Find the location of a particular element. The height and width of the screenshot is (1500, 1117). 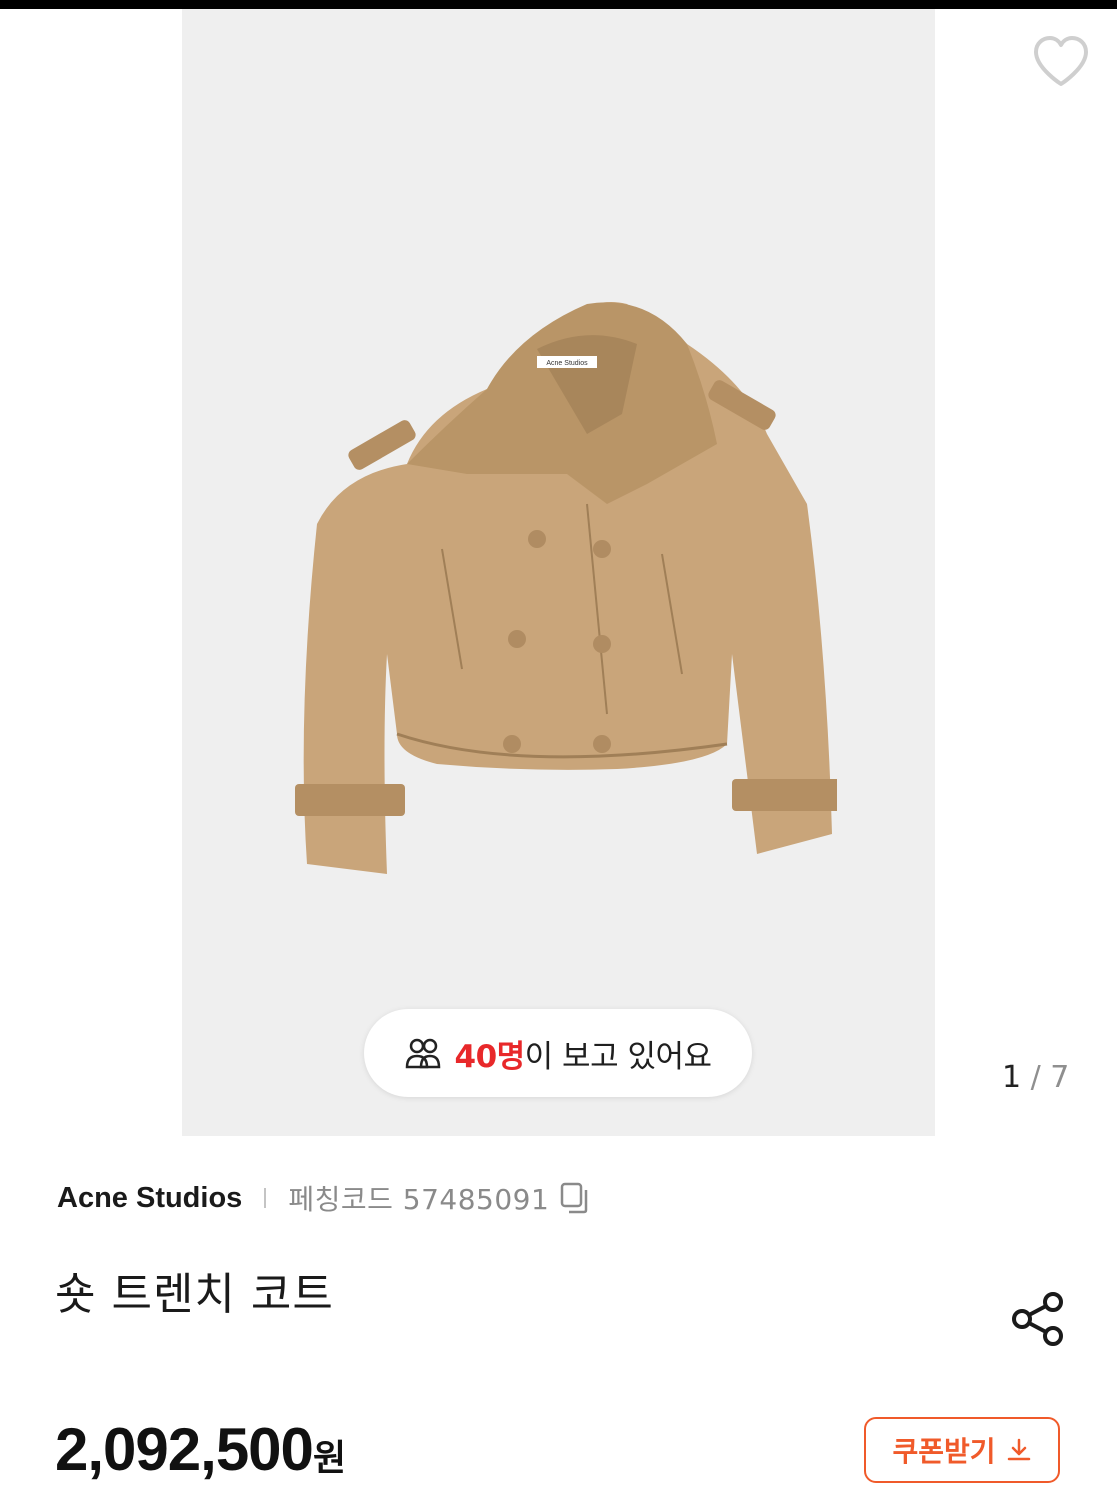

image-pager: 1 / 7 is located at coordinates (1035, 1077).